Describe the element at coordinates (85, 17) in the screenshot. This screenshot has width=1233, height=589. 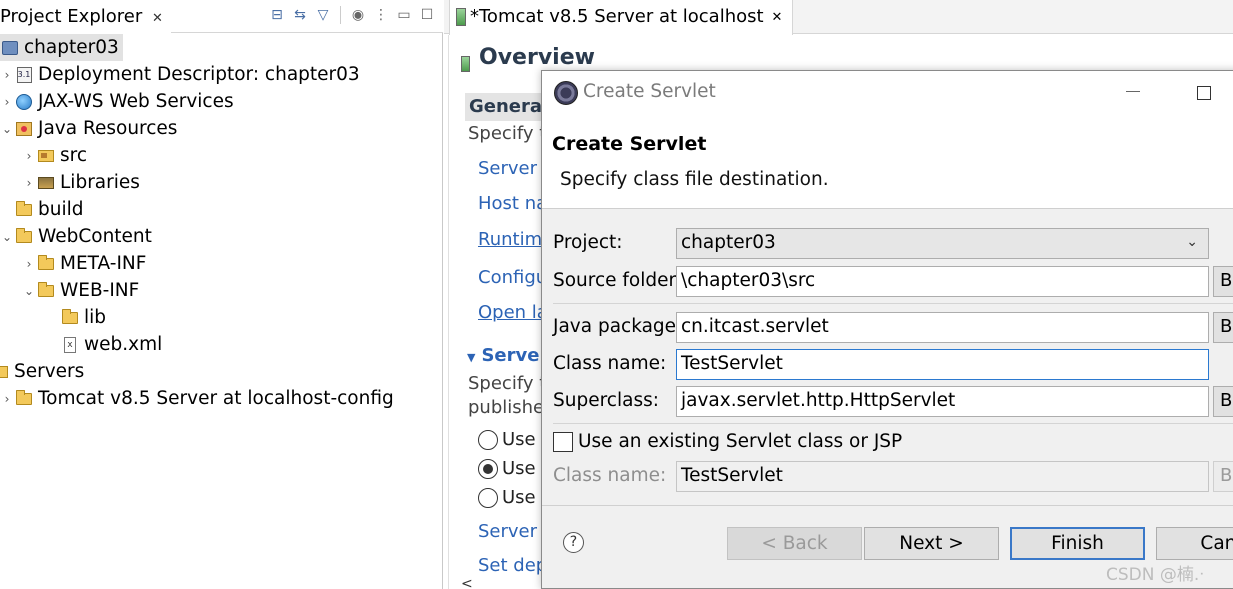
I see `tab-project-explorer: Project Explorer ✕` at that location.